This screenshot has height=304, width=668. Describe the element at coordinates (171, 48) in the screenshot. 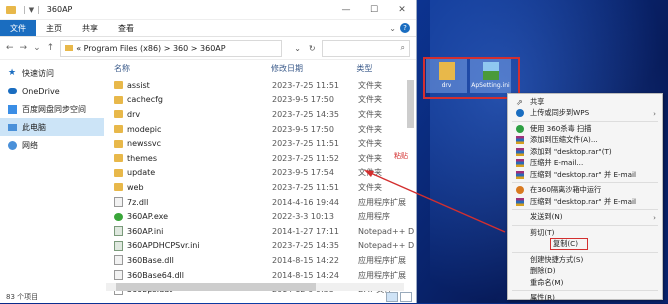

I see `address-bar: « Program Files (x86) > 360 > 360AP` at that location.